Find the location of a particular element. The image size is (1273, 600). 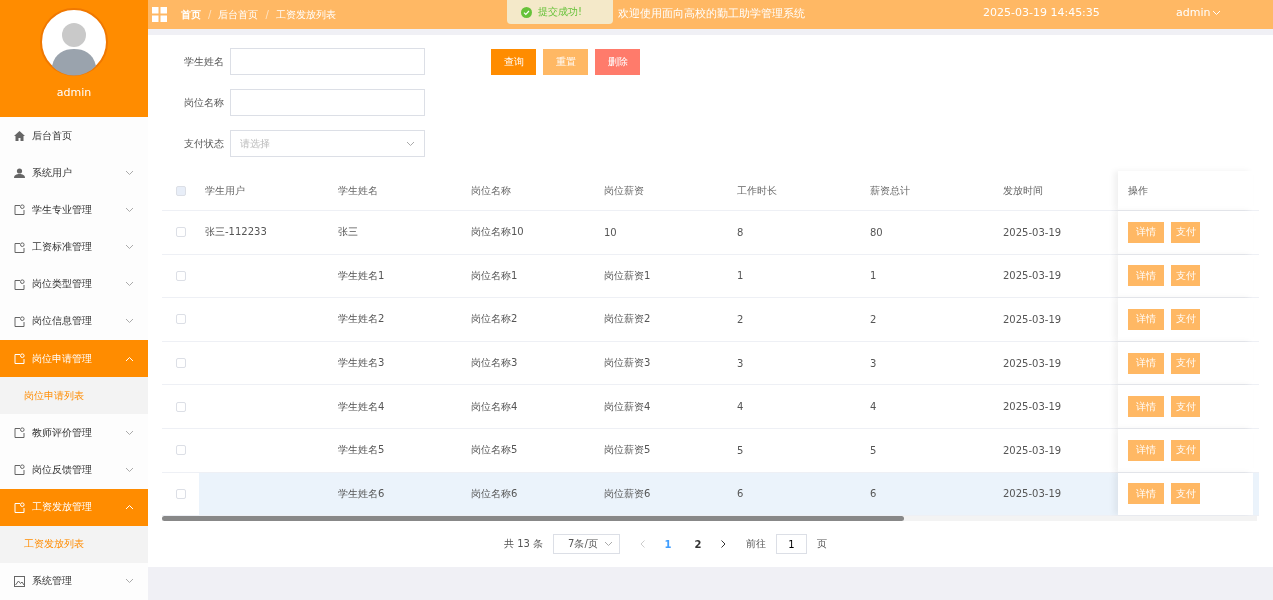

page-number: 1 is located at coordinates (668, 544).